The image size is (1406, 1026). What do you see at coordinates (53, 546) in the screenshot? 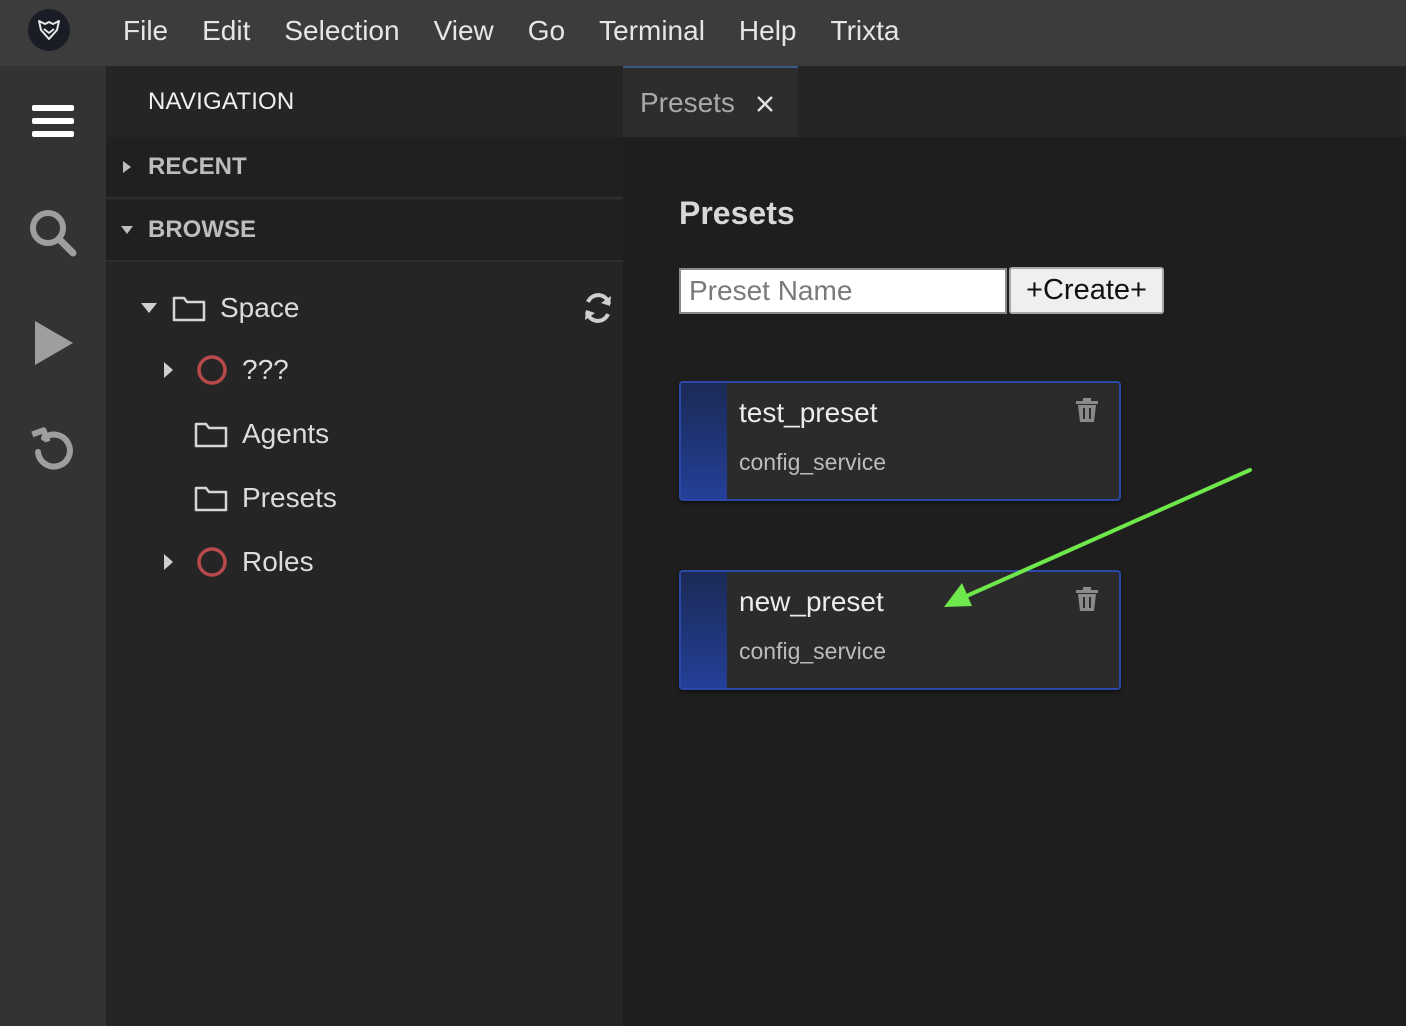
I see `activity-bar` at bounding box center [53, 546].